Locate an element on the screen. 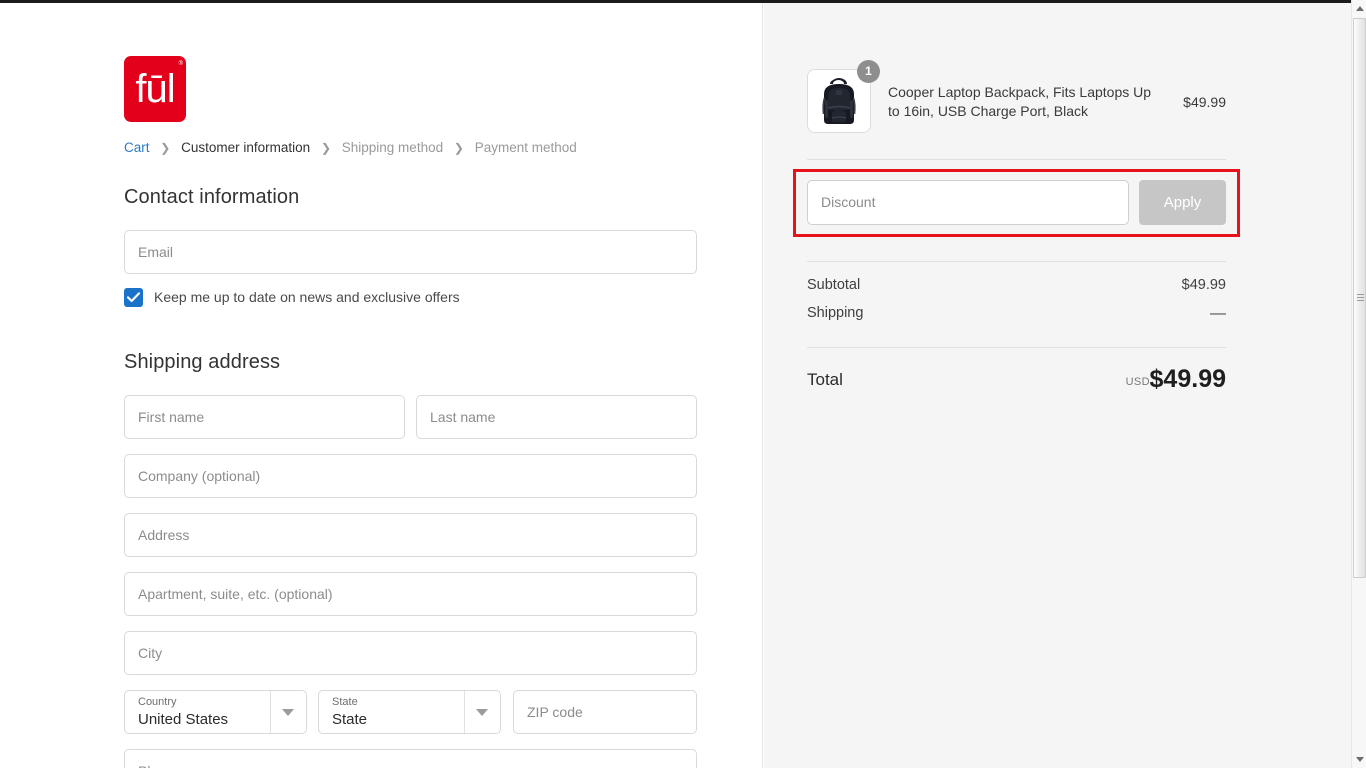  brand-logo: fūl ® is located at coordinates (155, 89).